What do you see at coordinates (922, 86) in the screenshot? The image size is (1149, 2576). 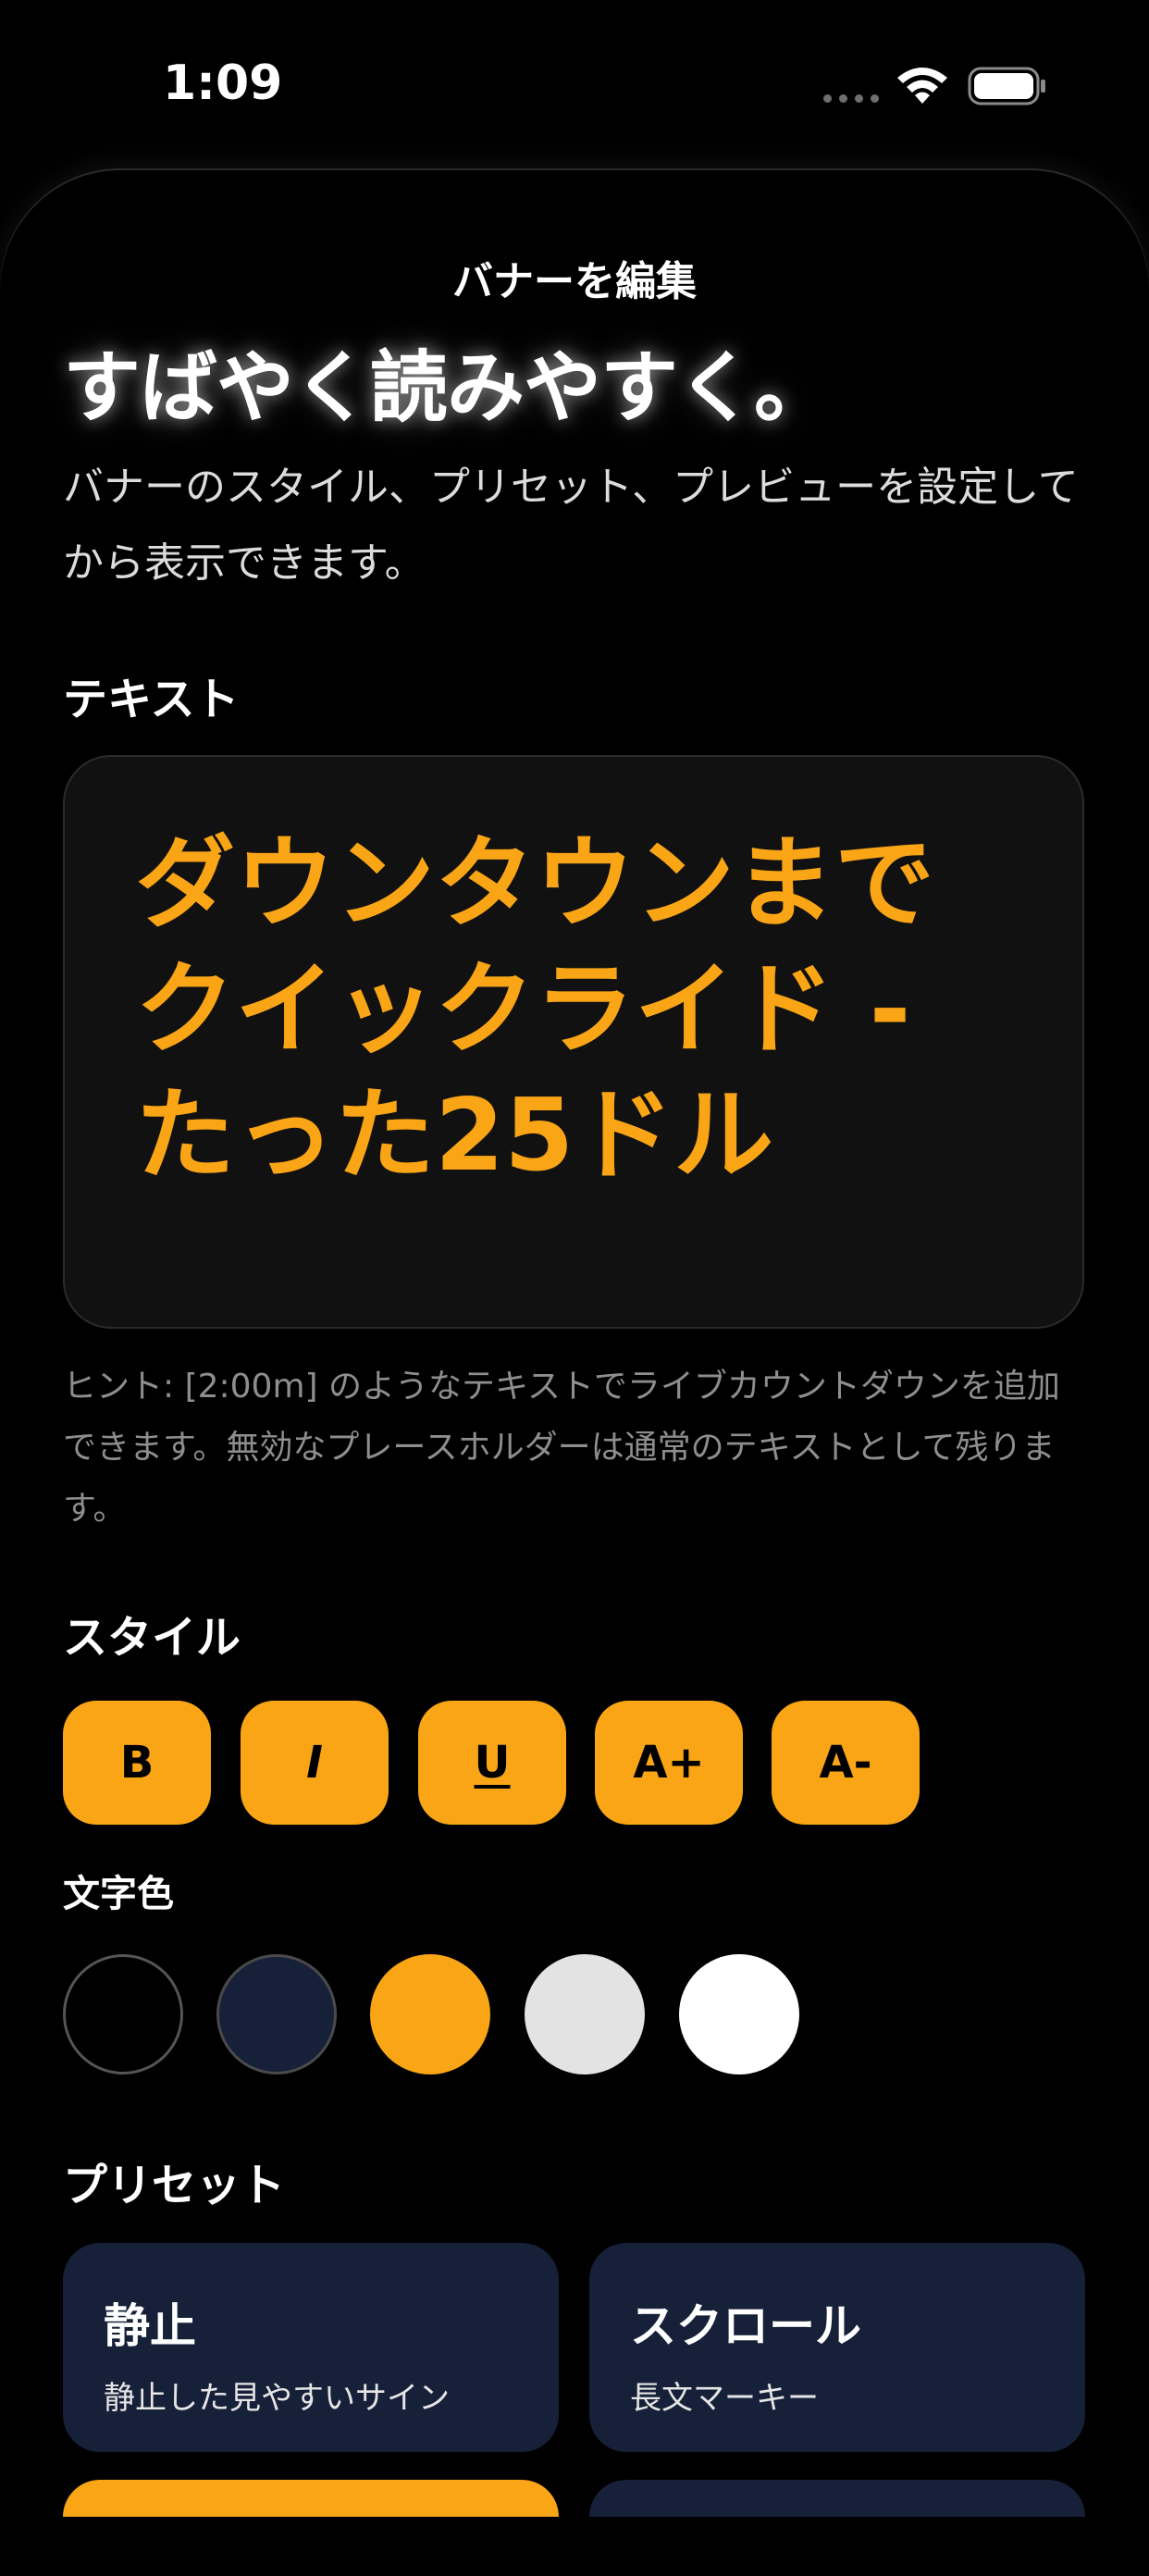 I see `wifi-icon` at bounding box center [922, 86].